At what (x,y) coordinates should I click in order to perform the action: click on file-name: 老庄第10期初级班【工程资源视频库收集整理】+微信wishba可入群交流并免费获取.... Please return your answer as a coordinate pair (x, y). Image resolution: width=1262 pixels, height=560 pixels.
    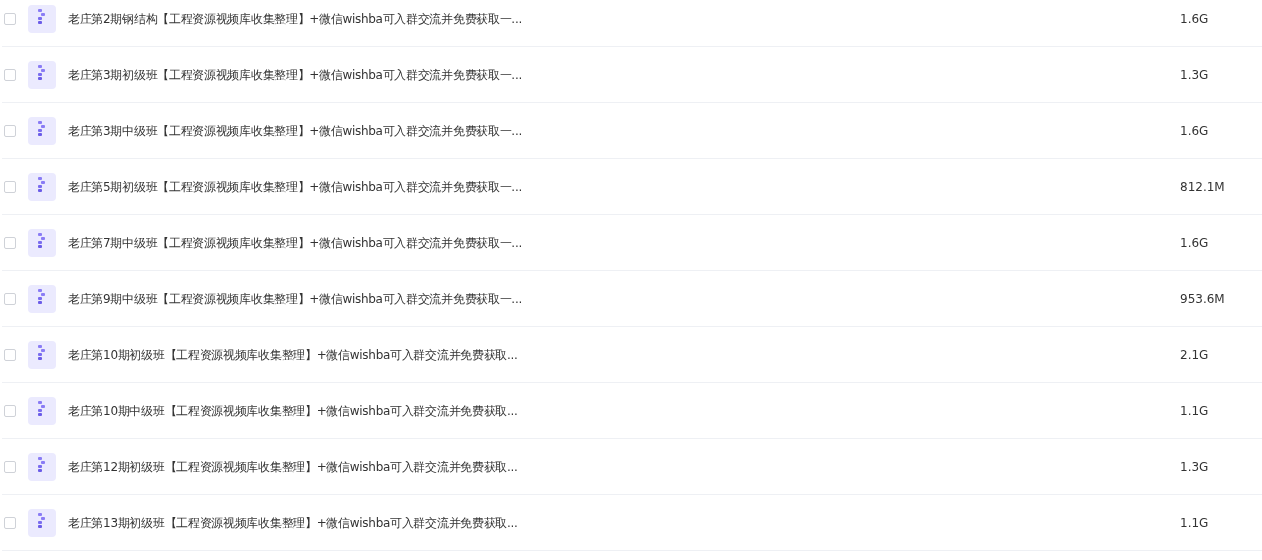
    Looking at the image, I should click on (293, 354).